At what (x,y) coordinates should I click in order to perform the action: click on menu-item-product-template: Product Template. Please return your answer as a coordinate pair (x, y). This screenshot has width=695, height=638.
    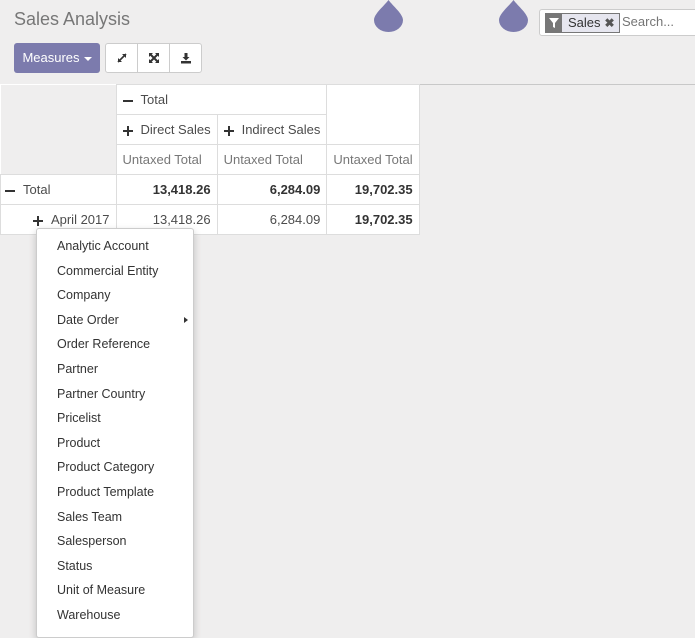
    Looking at the image, I should click on (115, 492).